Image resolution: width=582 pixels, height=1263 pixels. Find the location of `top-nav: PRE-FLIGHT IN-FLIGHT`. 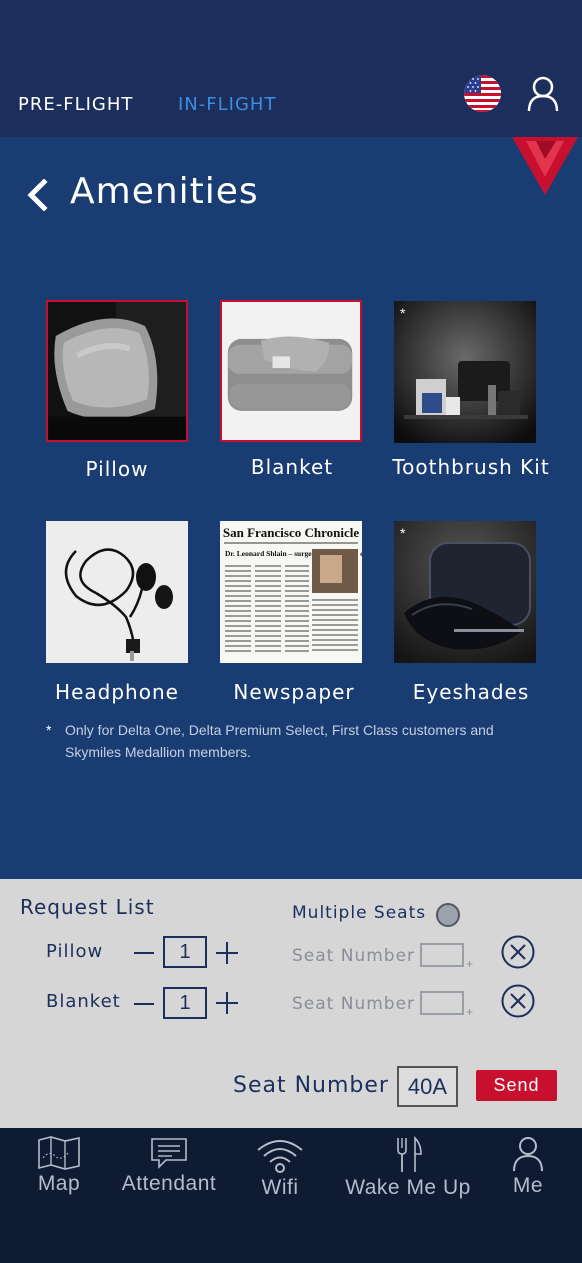

top-nav: PRE-FLIGHT IN-FLIGHT is located at coordinates (291, 103).